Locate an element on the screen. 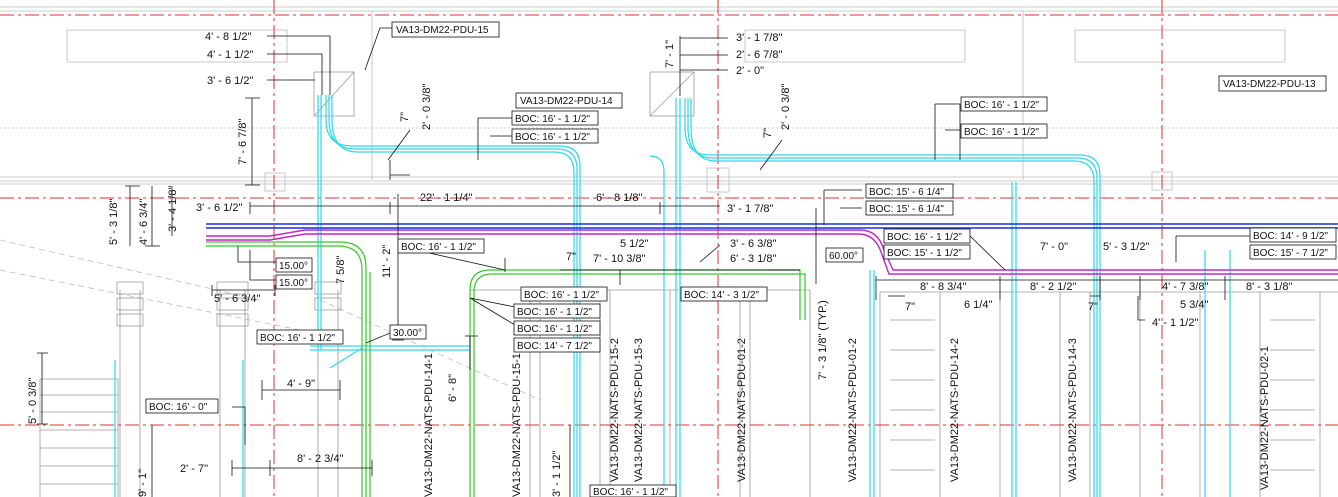  boc-tag: BOC: 16' - 0" is located at coordinates (182, 406).